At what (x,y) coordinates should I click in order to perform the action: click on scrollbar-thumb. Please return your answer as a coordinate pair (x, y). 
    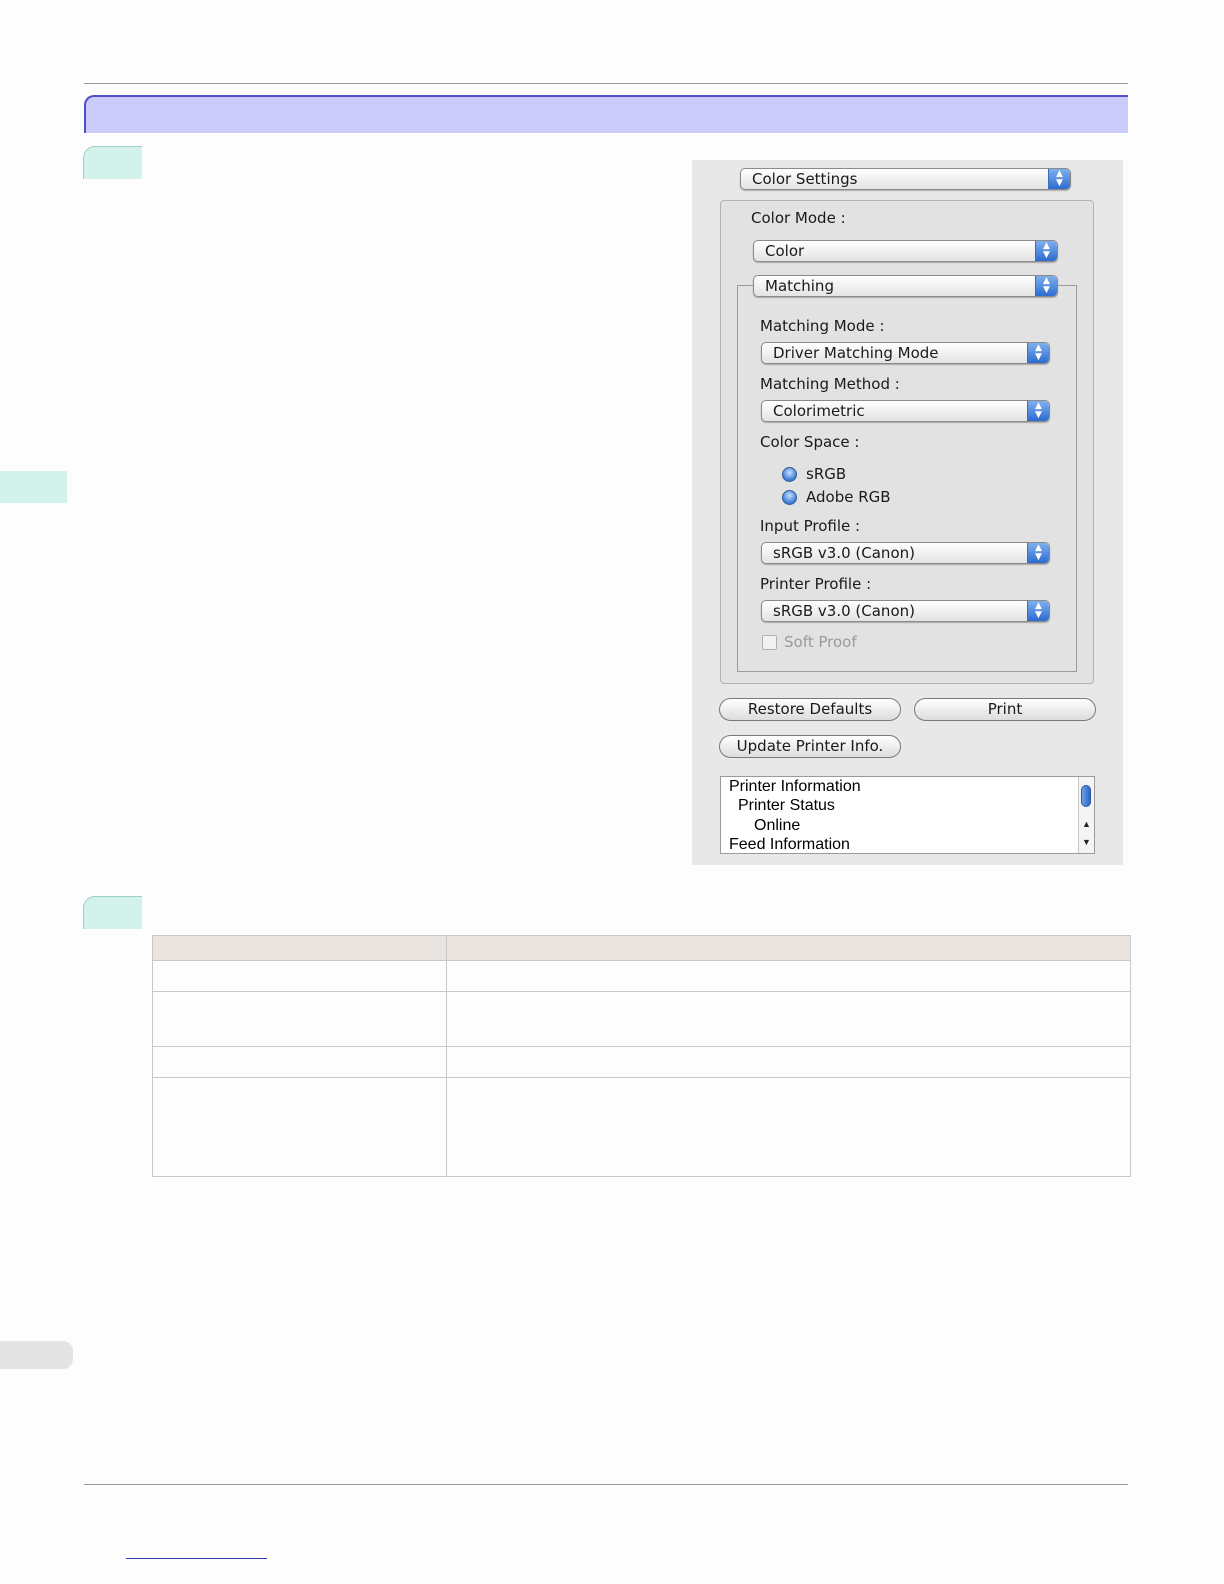
    Looking at the image, I should click on (1086, 796).